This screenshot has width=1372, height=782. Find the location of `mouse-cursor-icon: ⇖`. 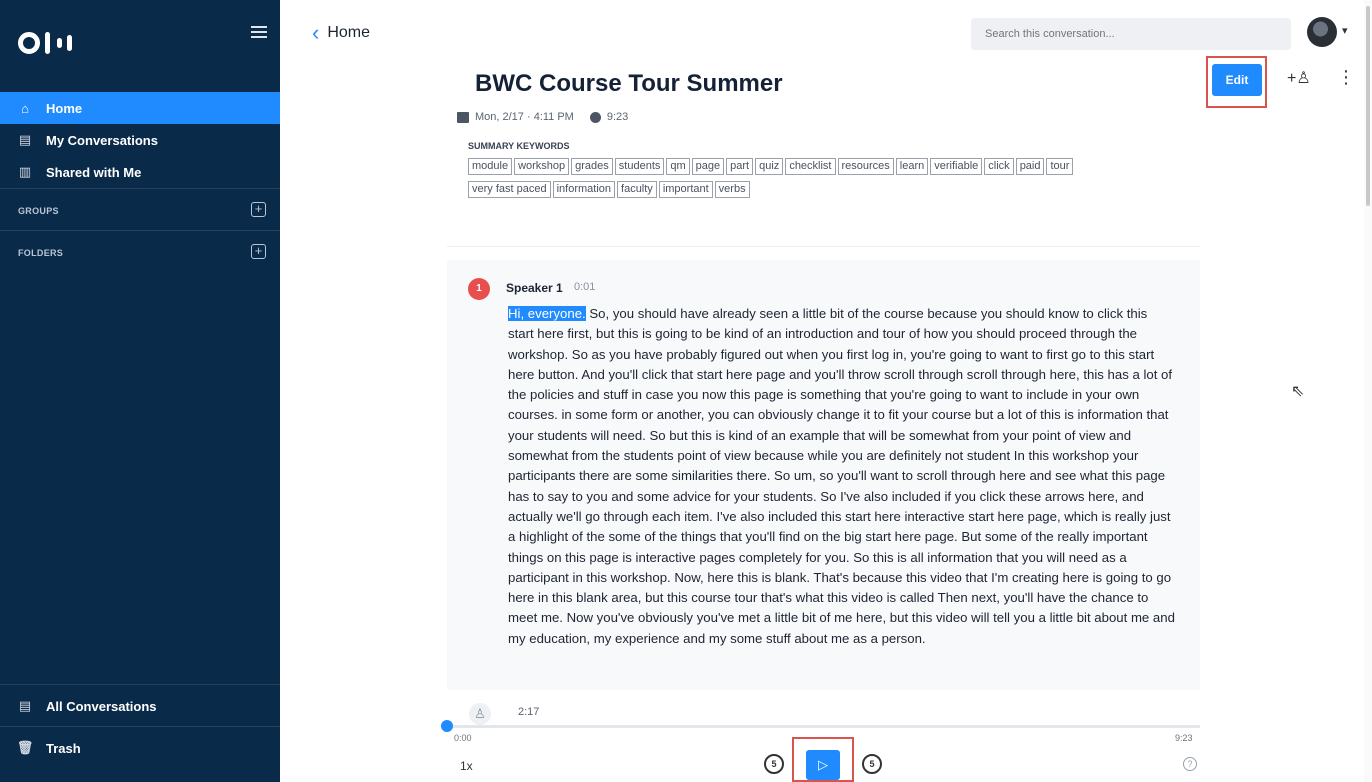

mouse-cursor-icon: ⇖ is located at coordinates (1298, 391).